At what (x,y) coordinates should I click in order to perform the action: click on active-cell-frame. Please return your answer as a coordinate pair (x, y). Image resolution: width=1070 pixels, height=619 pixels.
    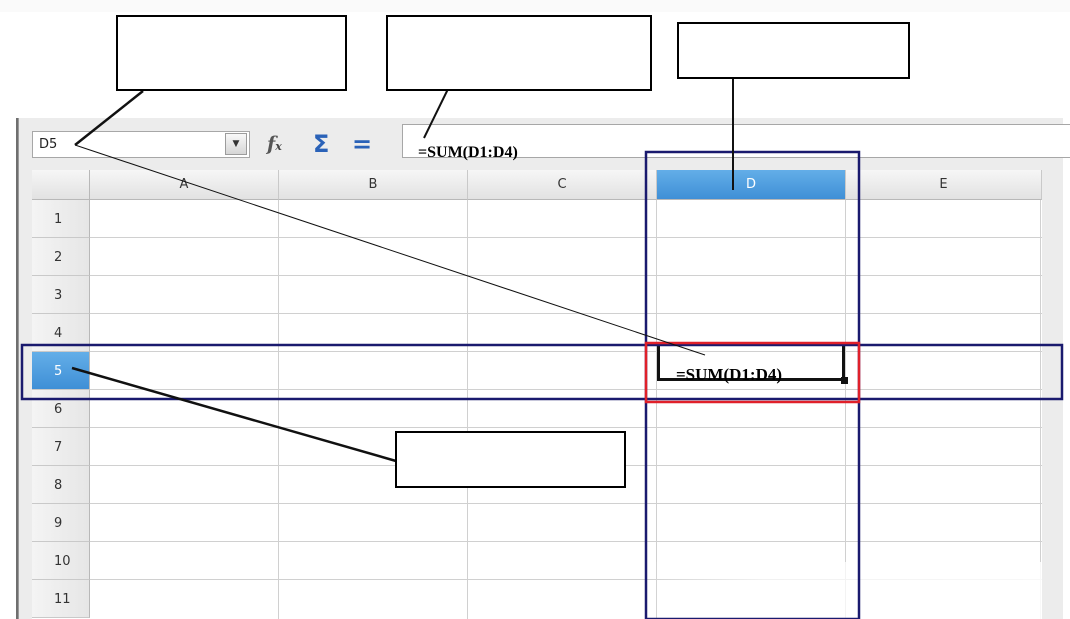
    Looking at the image, I should click on (752, 372).